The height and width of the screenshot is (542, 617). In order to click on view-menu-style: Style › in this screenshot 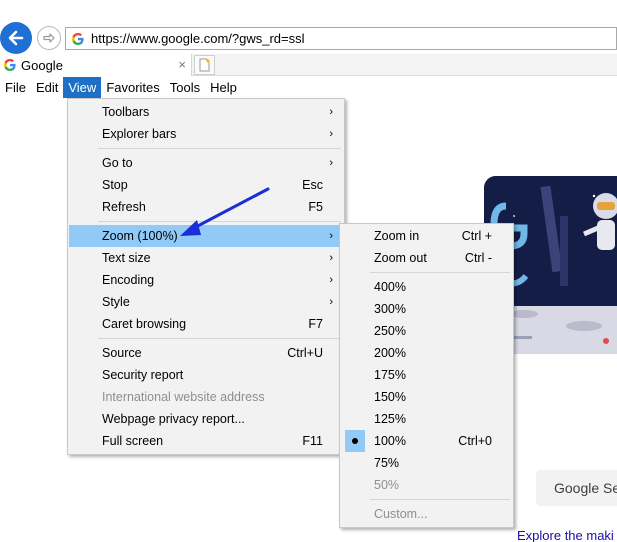, I will do `click(206, 302)`.